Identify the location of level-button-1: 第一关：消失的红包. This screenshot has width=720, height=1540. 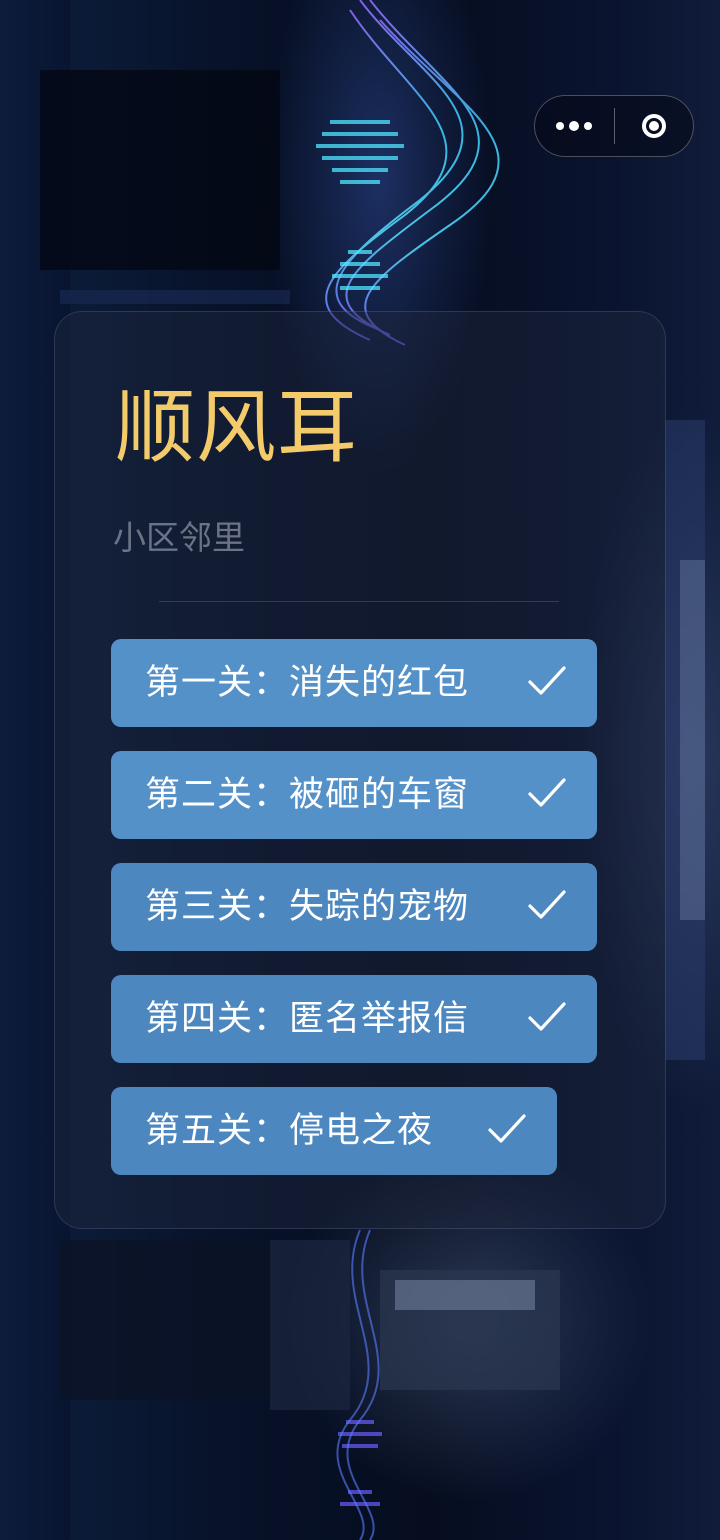
(354, 683).